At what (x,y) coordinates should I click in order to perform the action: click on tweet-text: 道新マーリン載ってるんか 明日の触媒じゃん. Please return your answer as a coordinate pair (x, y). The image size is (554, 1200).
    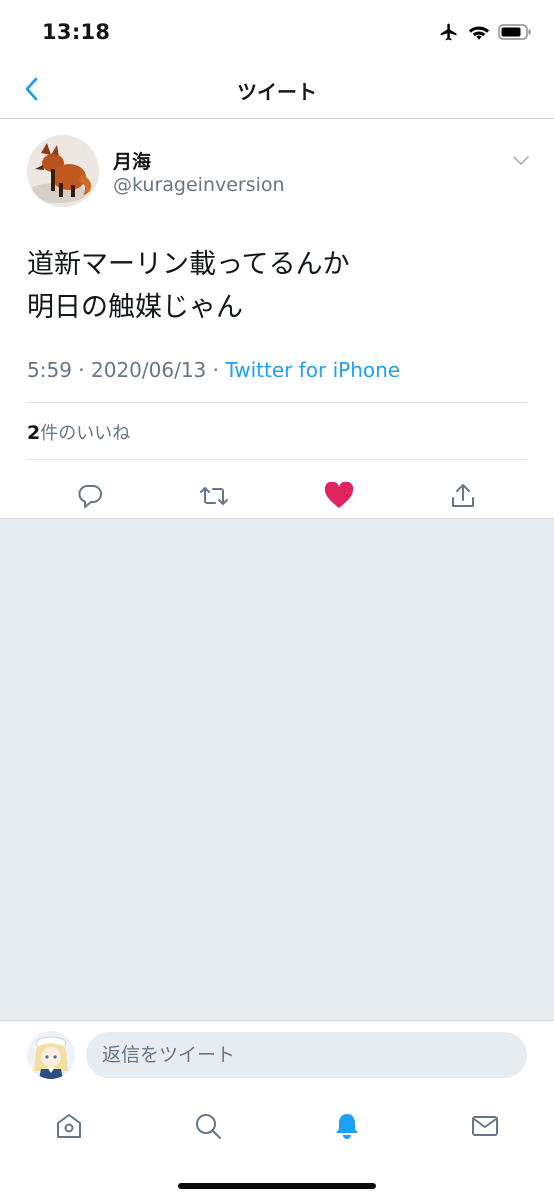
    Looking at the image, I should click on (188, 286).